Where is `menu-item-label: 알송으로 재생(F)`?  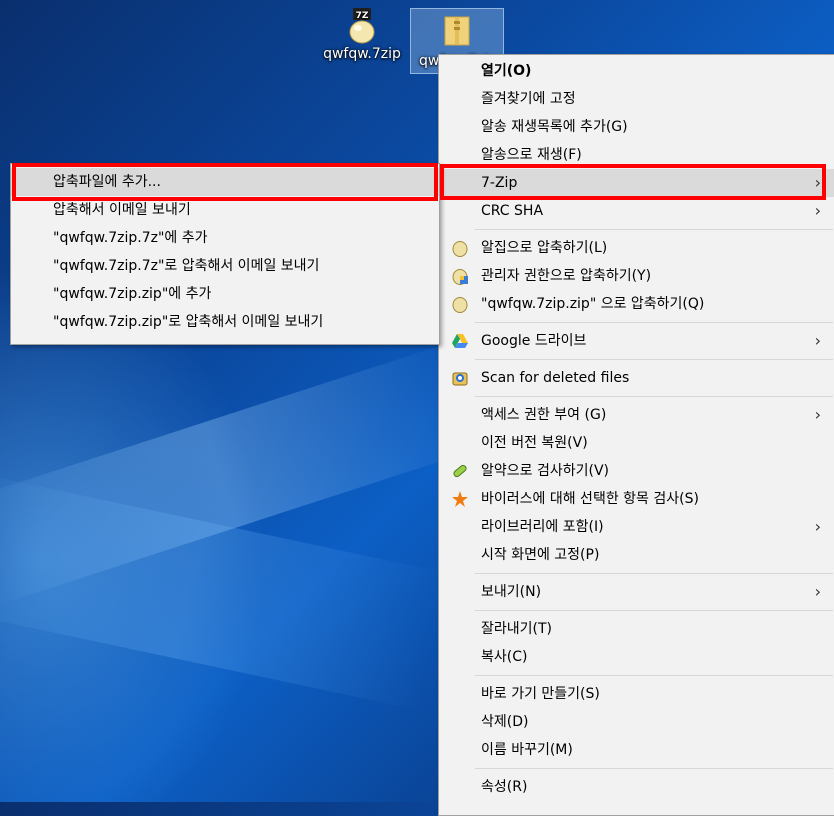
menu-item-label: 알송으로 재생(F) is located at coordinates (531, 155).